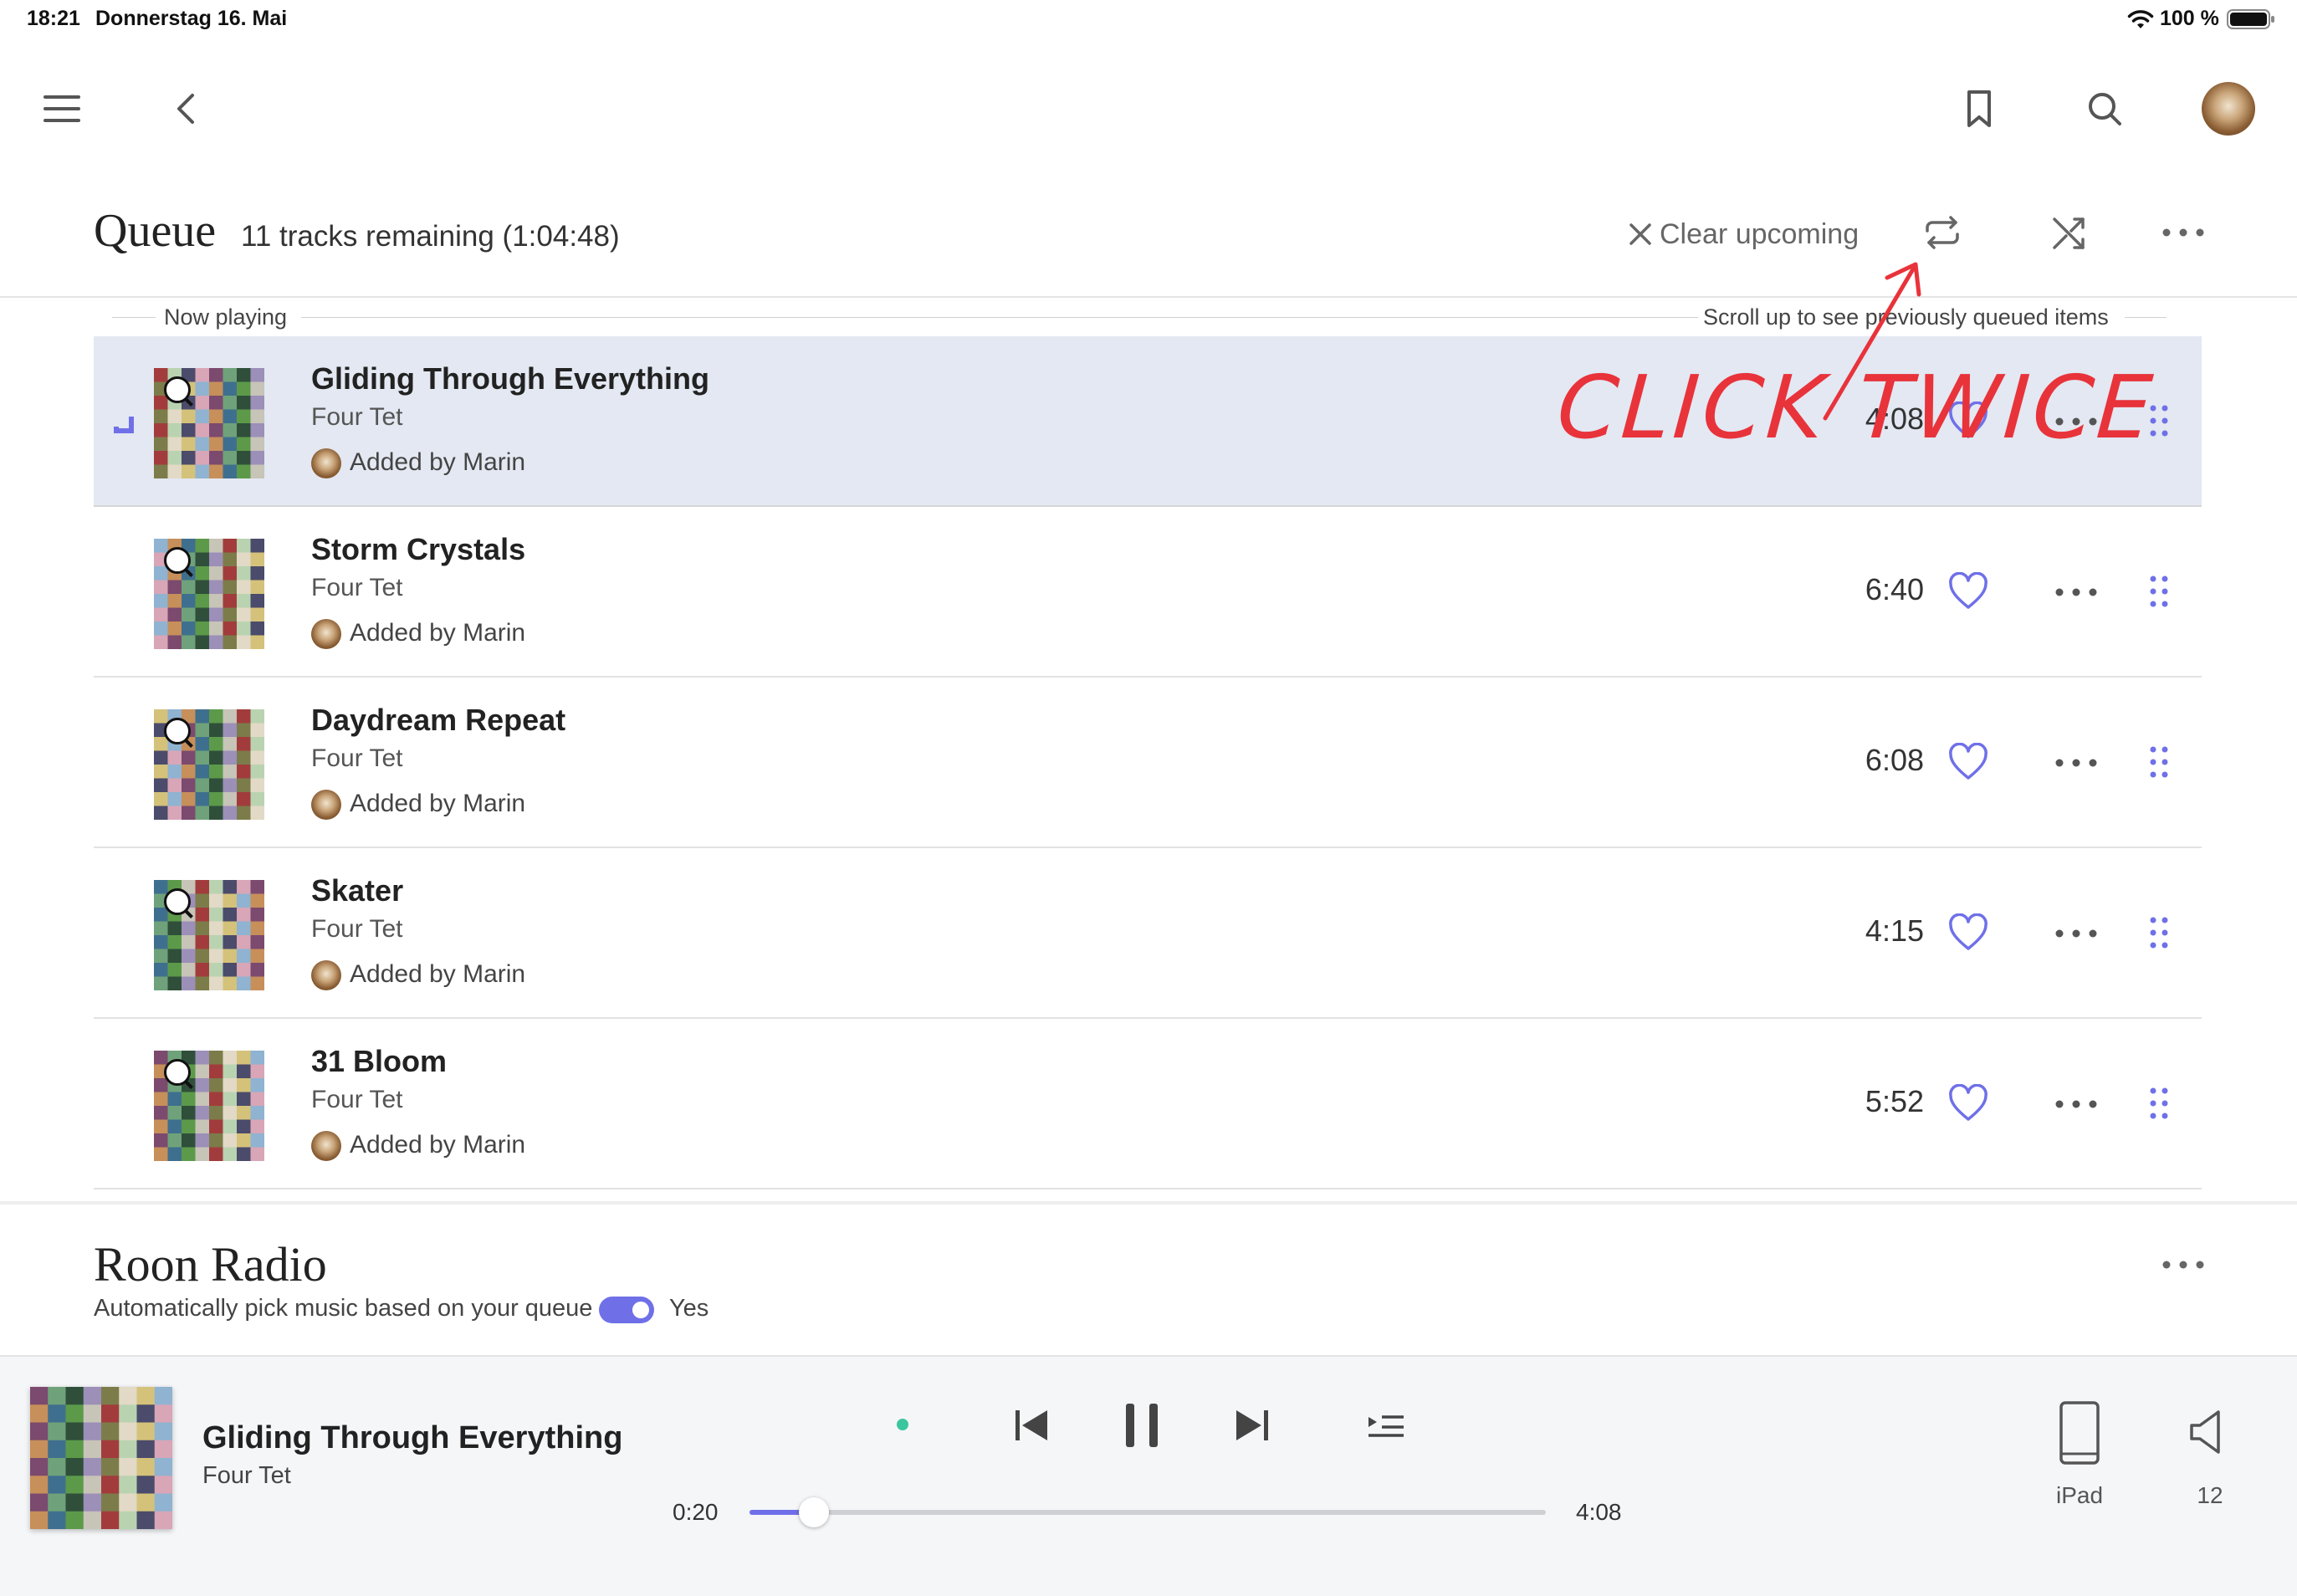  Describe the element at coordinates (813, 1512) in the screenshot. I see `progress-knob` at that location.